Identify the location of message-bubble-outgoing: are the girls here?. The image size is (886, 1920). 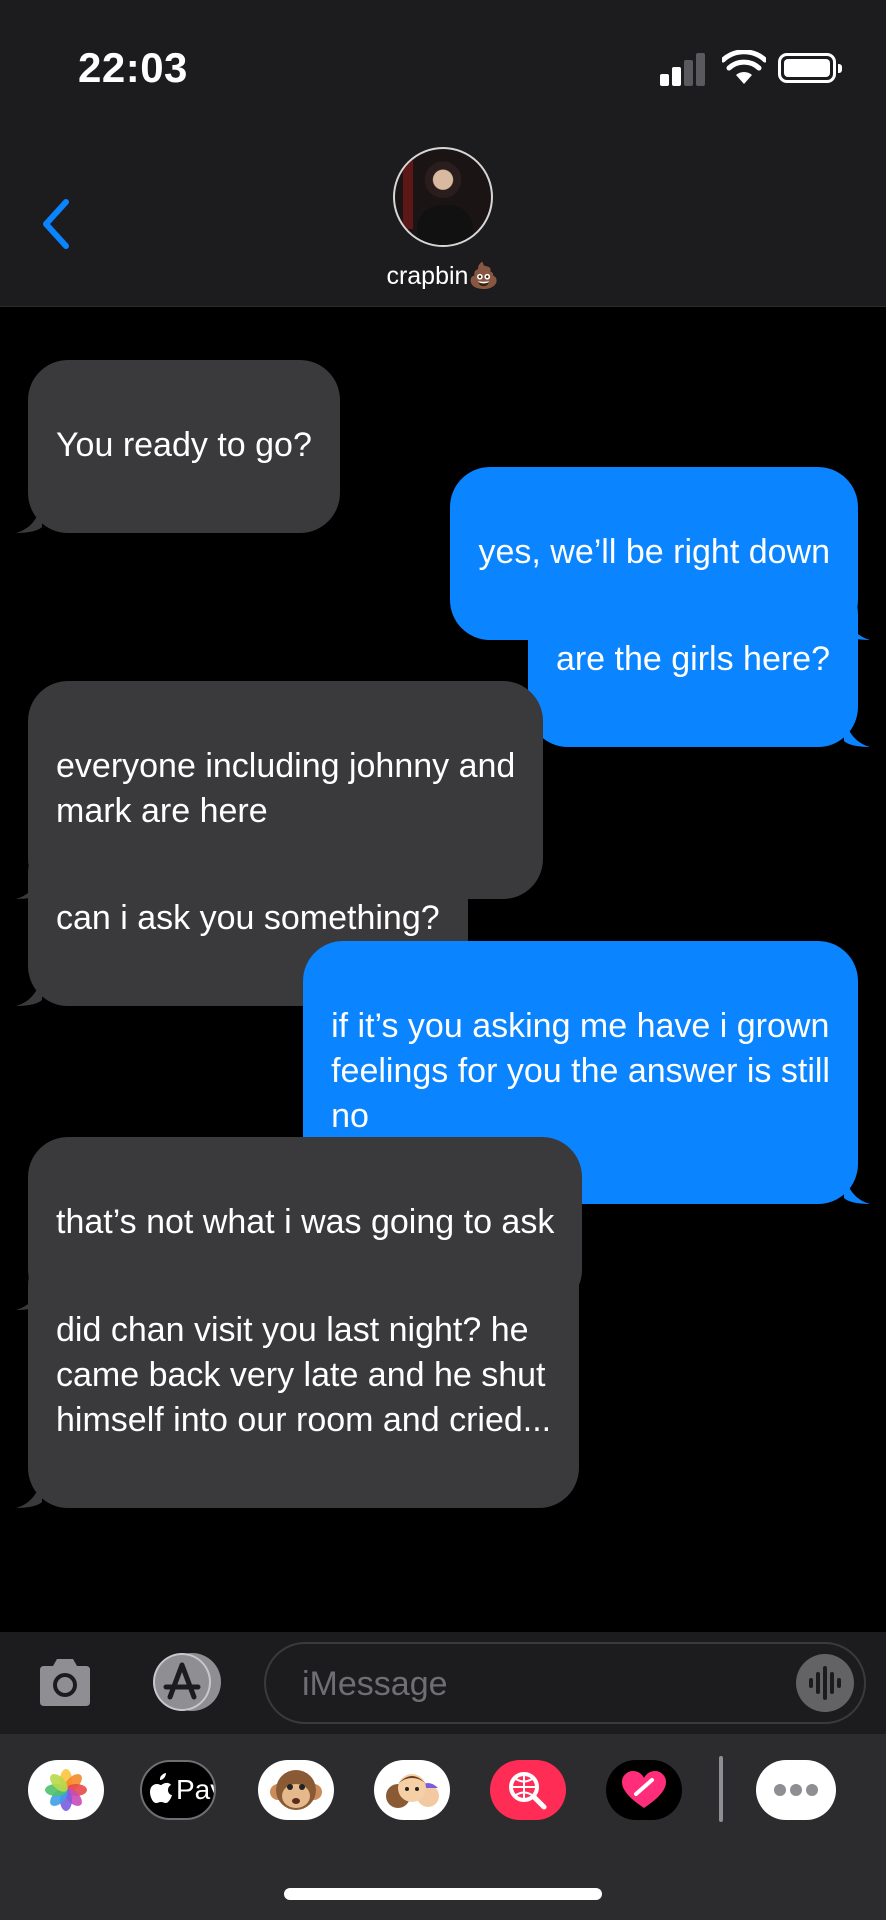
(698, 660).